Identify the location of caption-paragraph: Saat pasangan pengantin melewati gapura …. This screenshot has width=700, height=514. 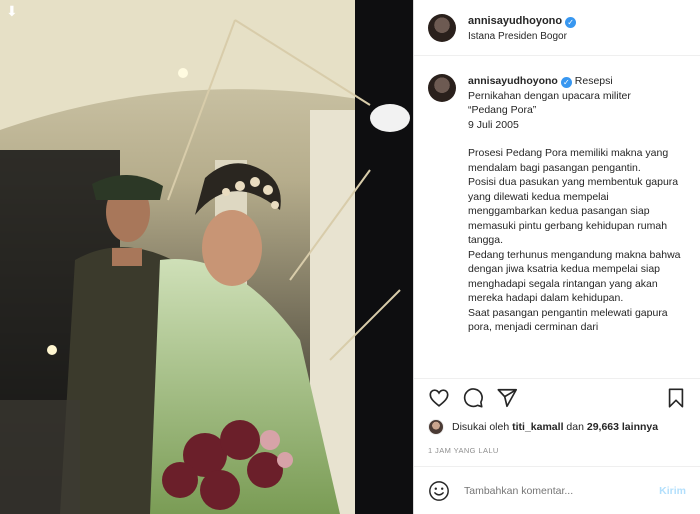
(568, 320).